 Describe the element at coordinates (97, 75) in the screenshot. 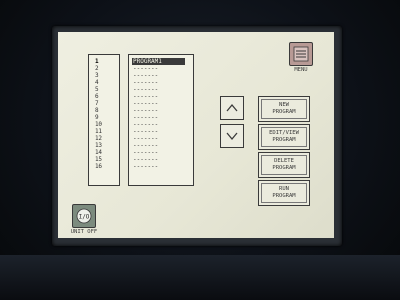

I see `program-number-3: 3` at that location.